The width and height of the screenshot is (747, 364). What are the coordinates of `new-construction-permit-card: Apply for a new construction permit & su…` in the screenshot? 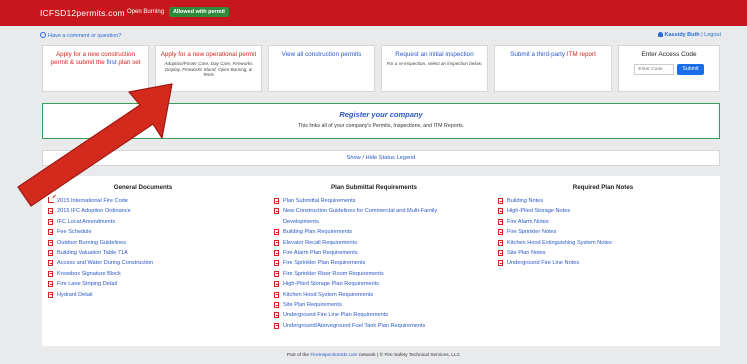 It's located at (95, 68).